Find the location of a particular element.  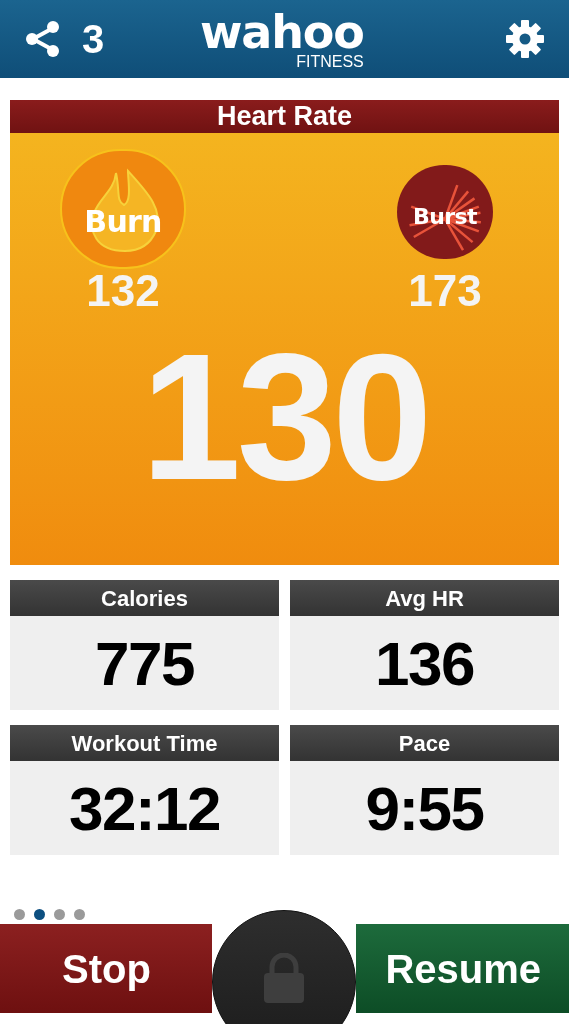

zone-value: 132 is located at coordinates (123, 291).